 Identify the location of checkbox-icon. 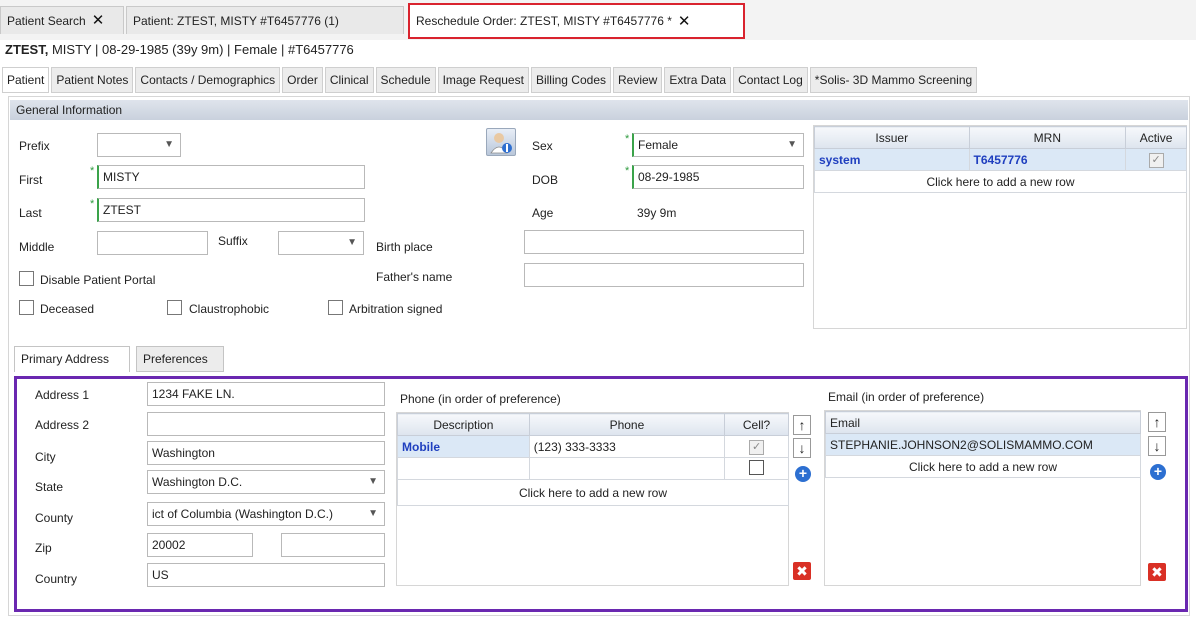
(757, 467).